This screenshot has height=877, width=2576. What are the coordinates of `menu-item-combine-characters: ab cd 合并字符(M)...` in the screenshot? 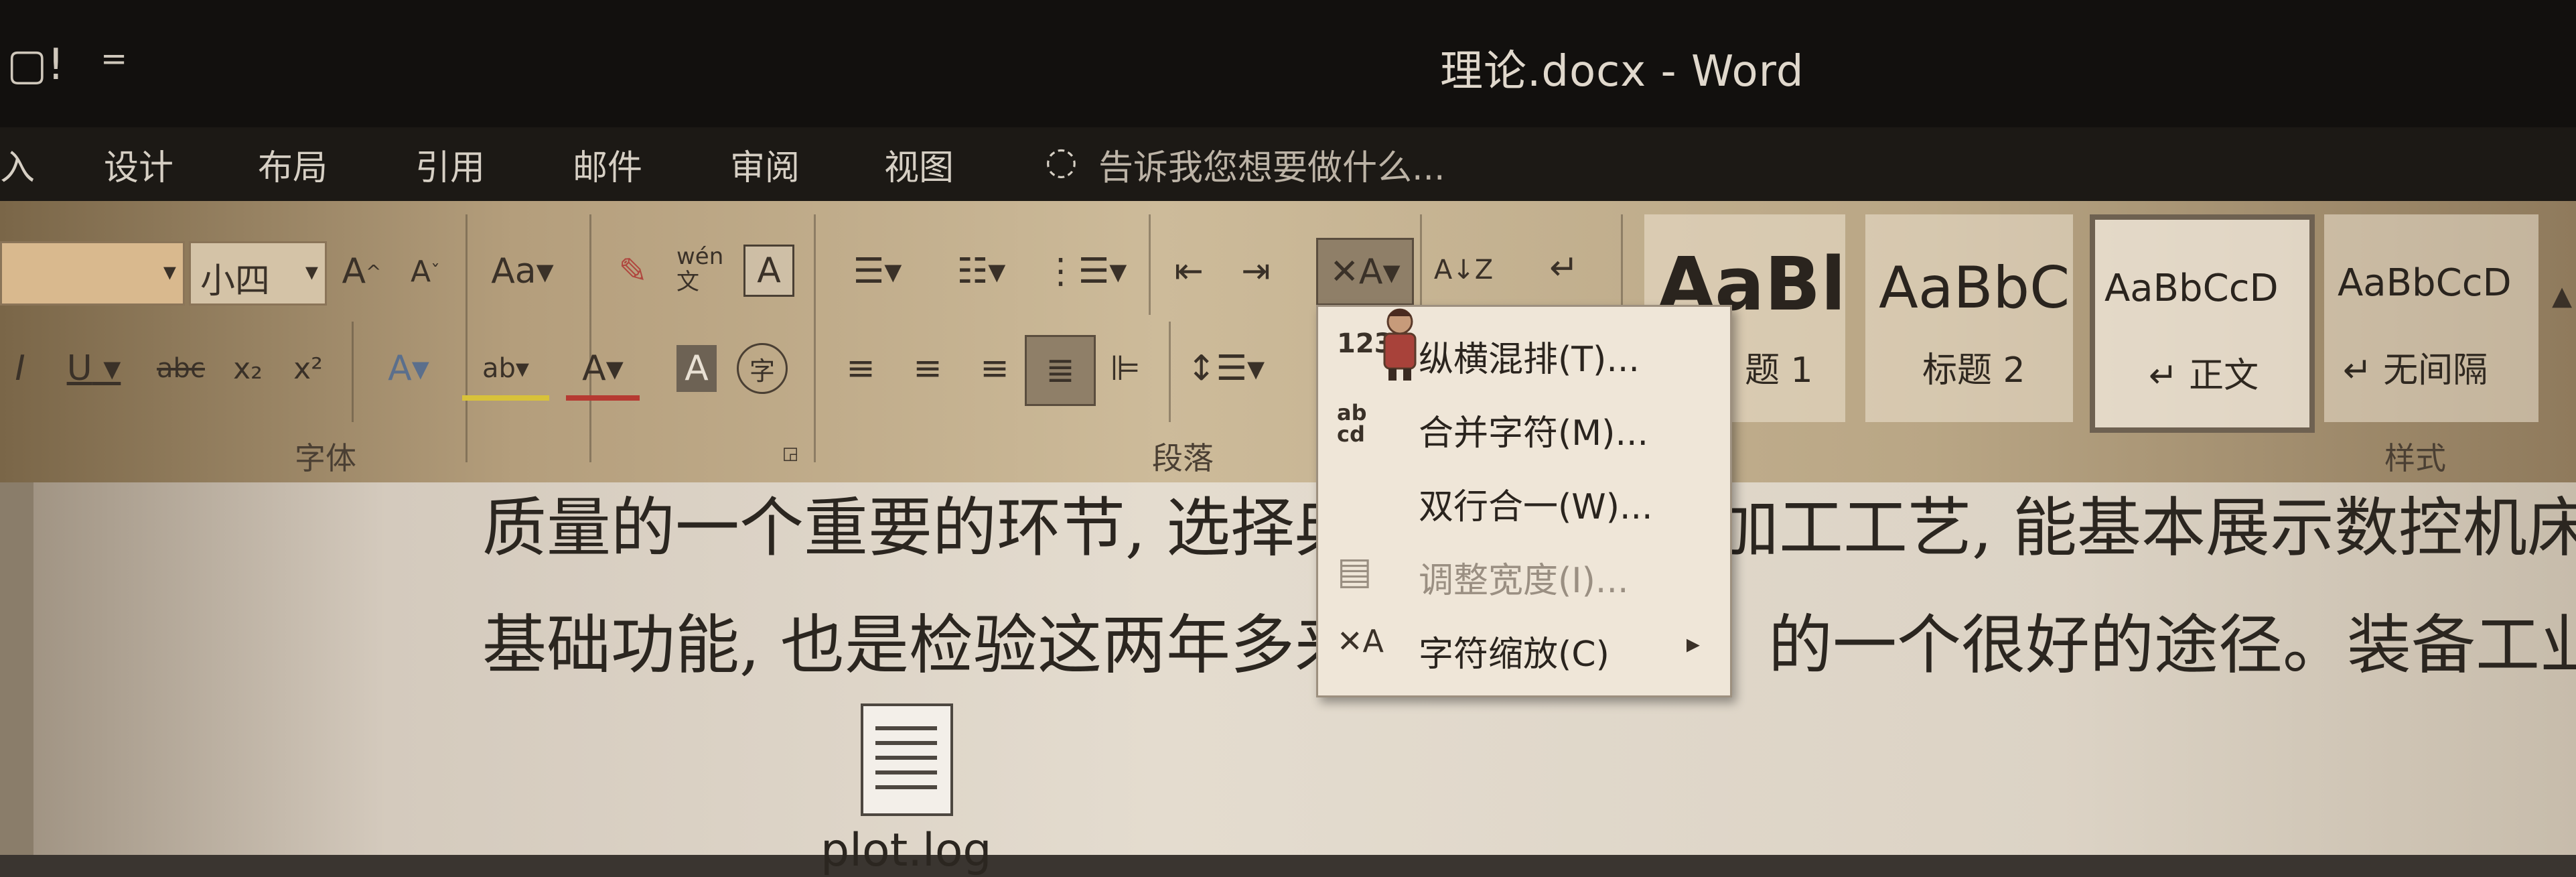 It's located at (1524, 424).